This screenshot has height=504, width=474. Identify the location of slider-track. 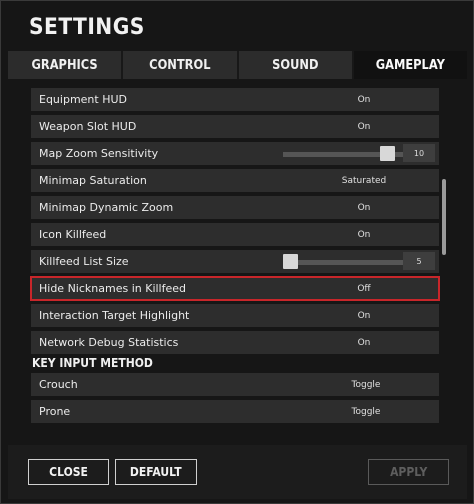
(343, 262).